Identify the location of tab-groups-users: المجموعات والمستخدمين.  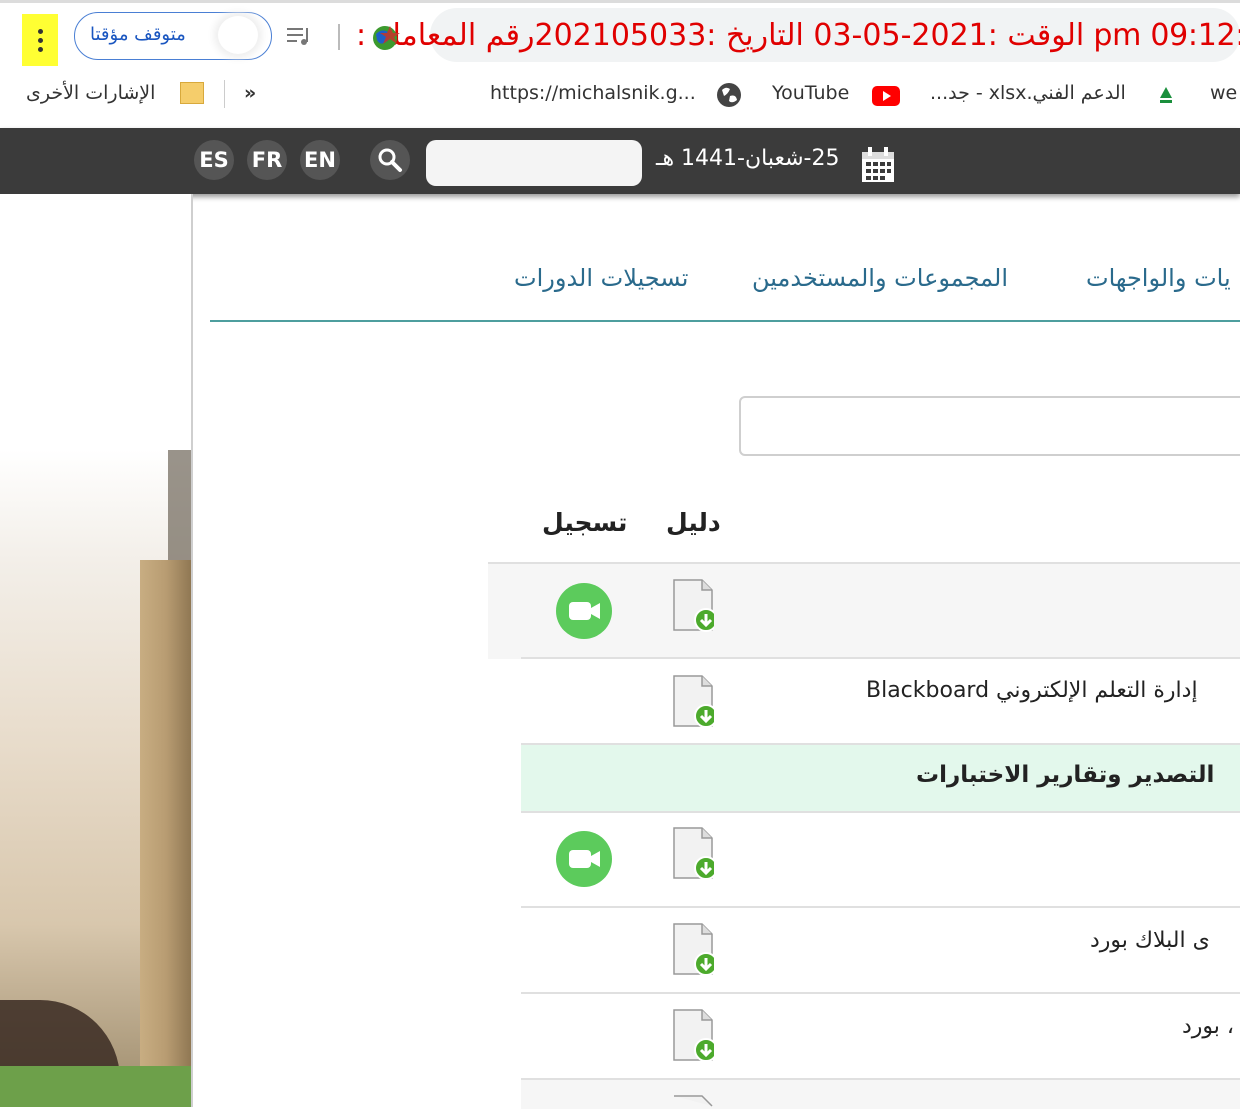
(880, 278).